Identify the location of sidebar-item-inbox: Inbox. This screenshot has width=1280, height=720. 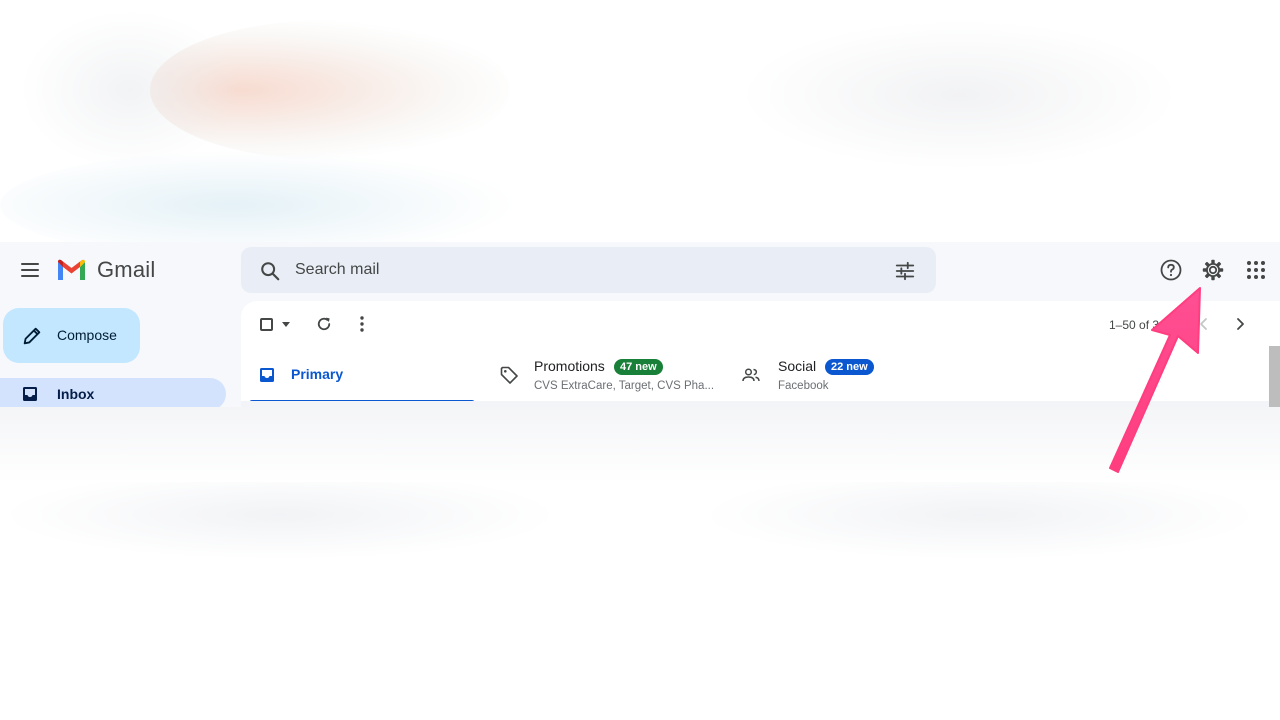
(113, 392).